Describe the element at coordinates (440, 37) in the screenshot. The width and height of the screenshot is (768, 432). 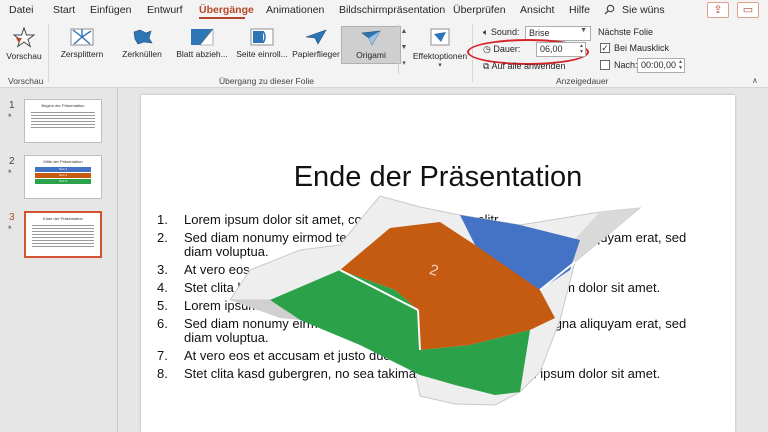
I see `effect-options-icon` at that location.